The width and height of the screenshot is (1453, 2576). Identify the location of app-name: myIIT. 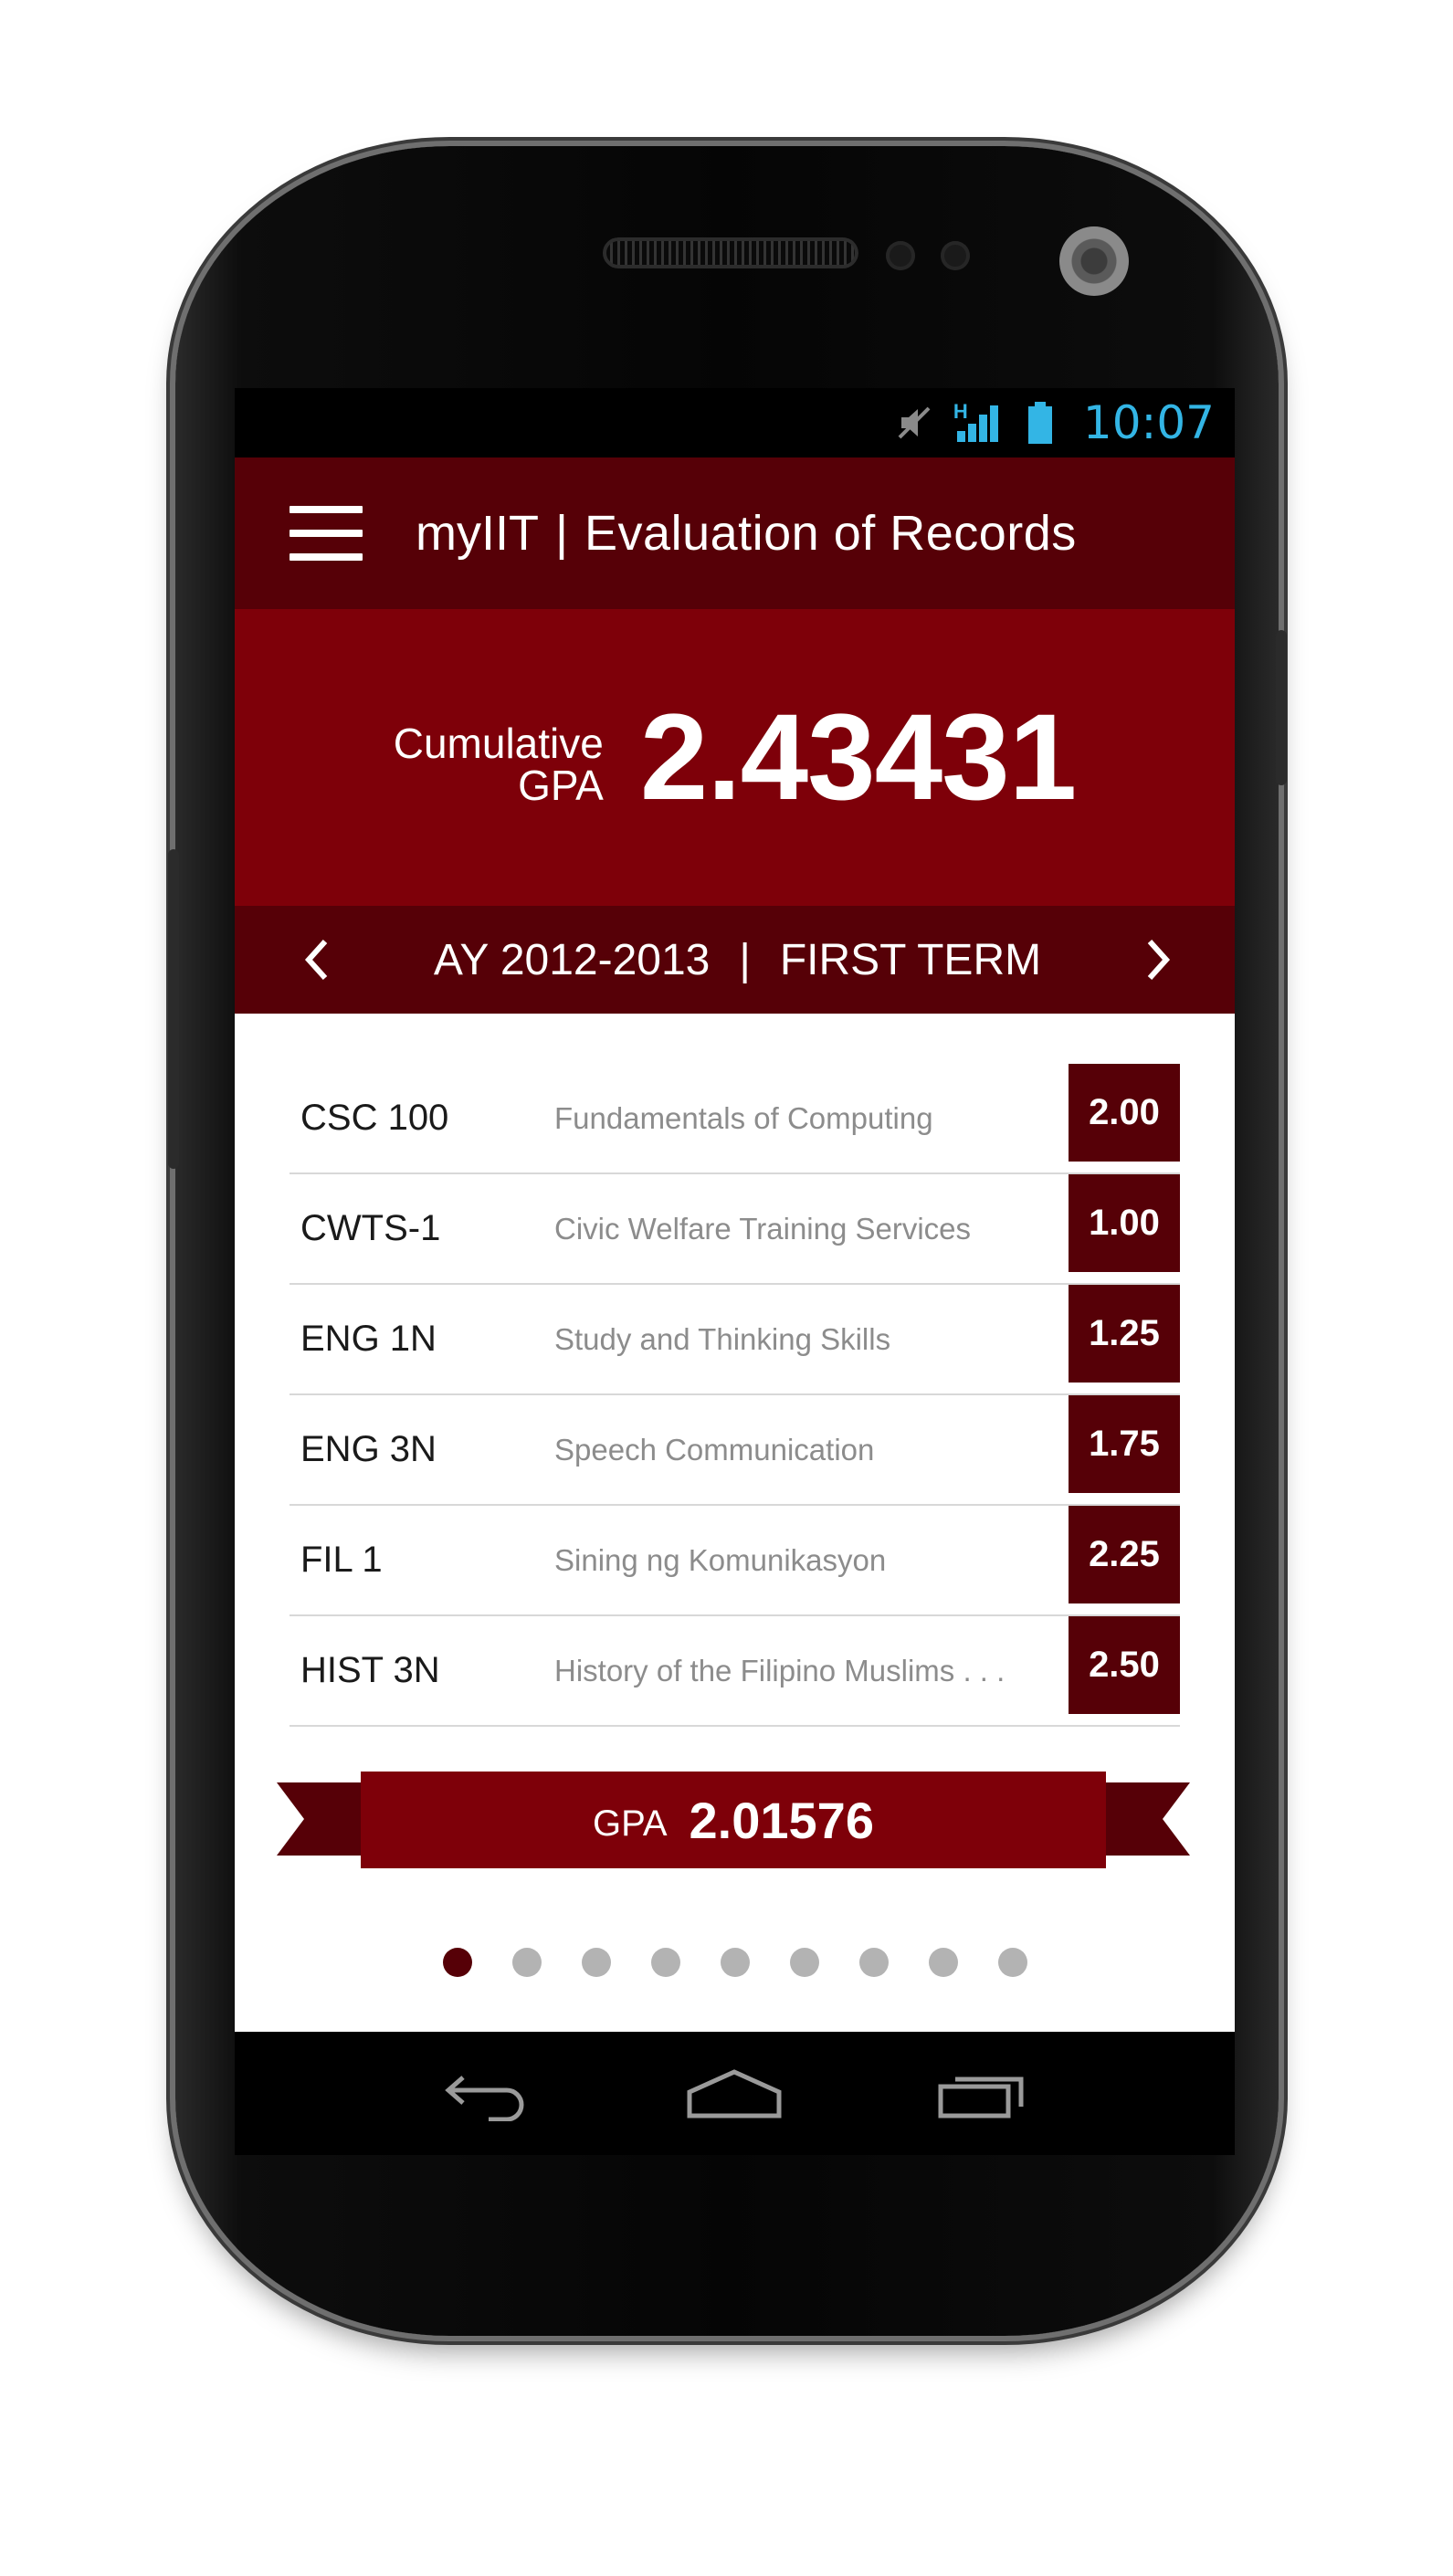
(477, 533).